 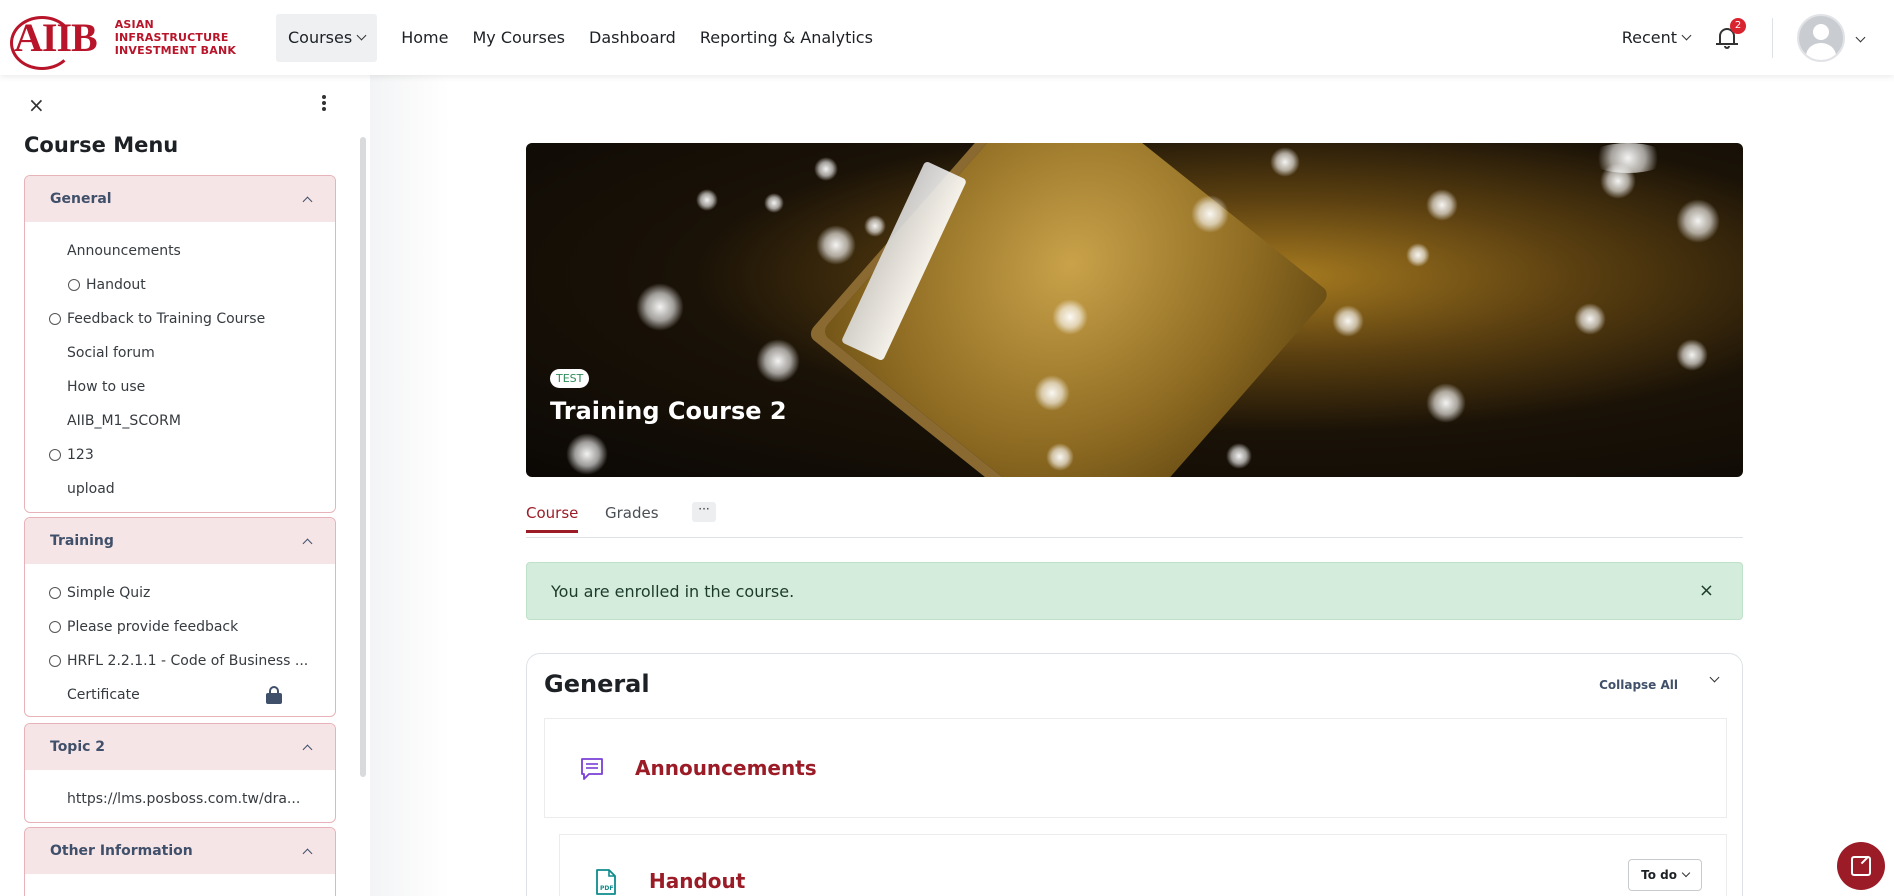 What do you see at coordinates (697, 881) in the screenshot?
I see `activity-title: Handout` at bounding box center [697, 881].